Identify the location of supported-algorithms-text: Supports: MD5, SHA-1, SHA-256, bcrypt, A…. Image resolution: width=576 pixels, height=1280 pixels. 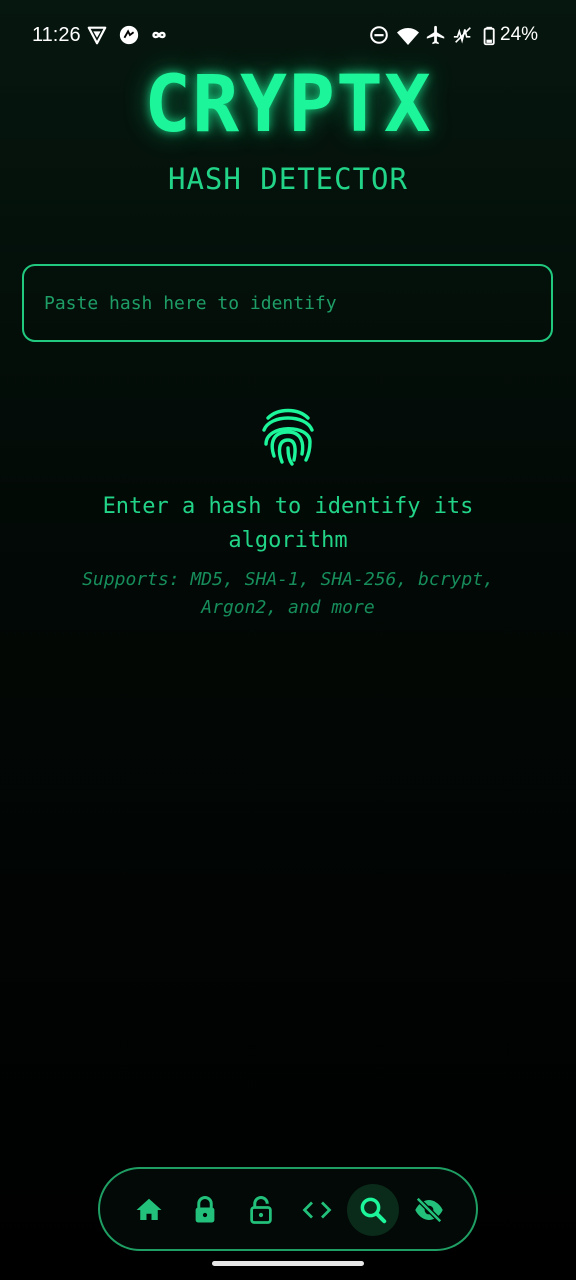
(288, 593).